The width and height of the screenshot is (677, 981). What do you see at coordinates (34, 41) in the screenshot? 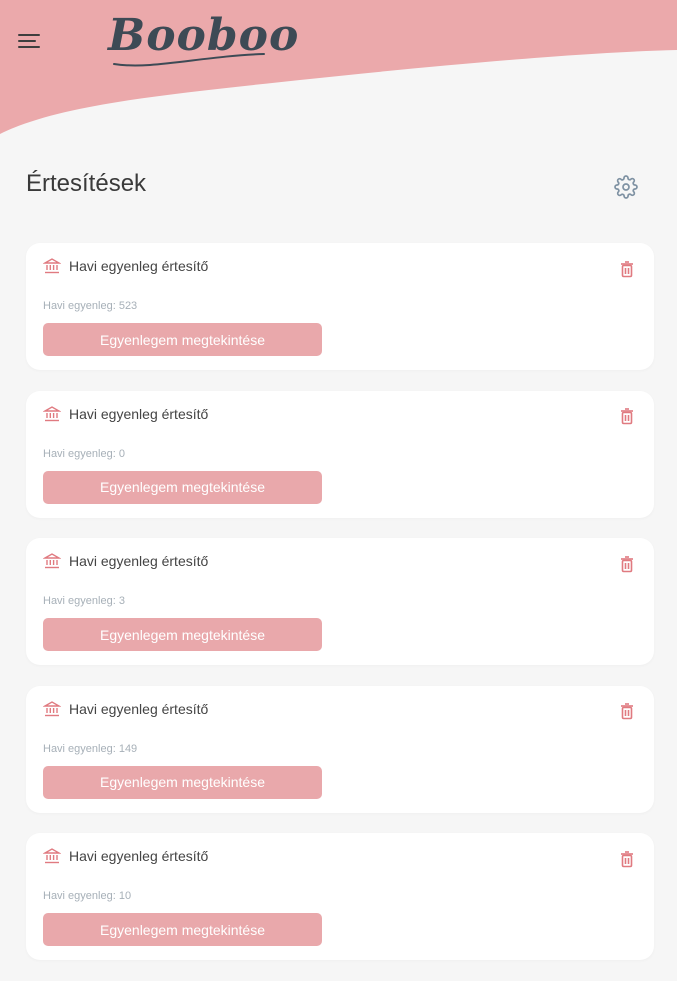
I see `menu-button` at bounding box center [34, 41].